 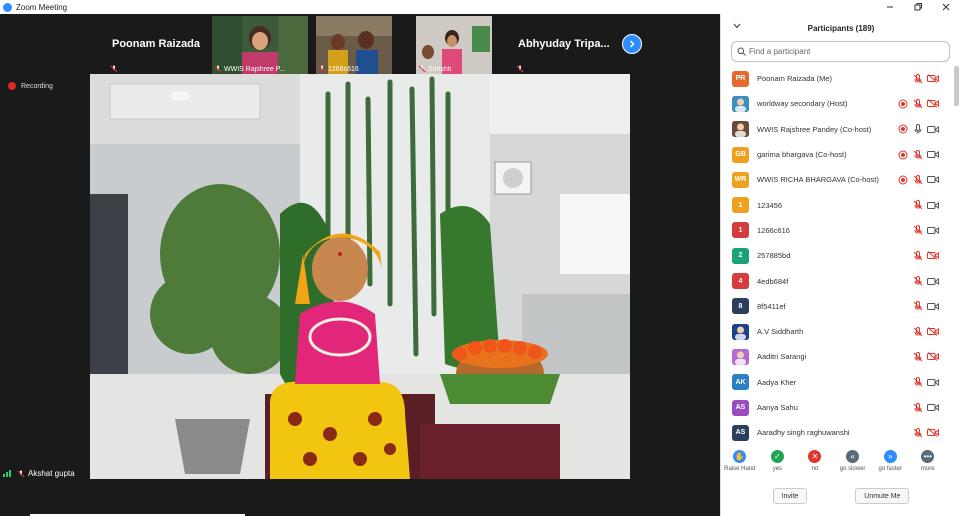 What do you see at coordinates (928, 456) in the screenshot?
I see `more-icon: •••` at bounding box center [928, 456].